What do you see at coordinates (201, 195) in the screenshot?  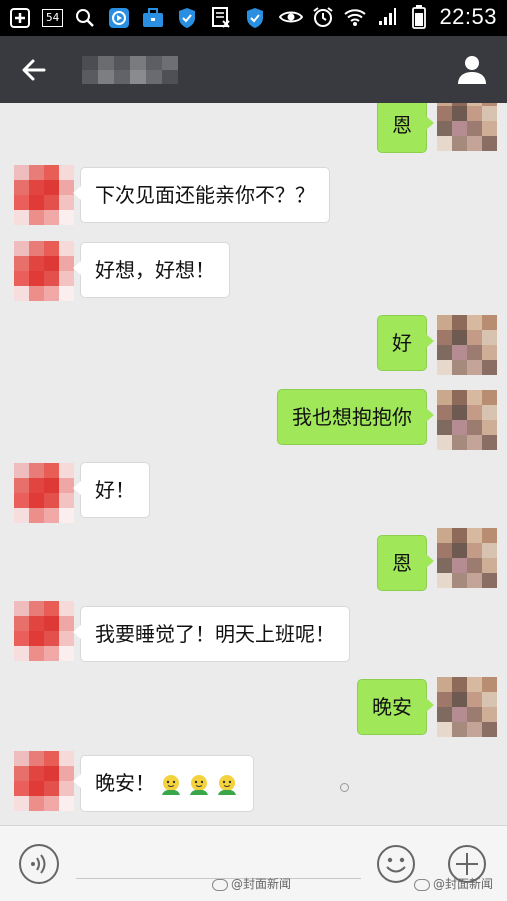 I see `message-bubble-incoming: 下次见面还能亲你不？？` at bounding box center [201, 195].